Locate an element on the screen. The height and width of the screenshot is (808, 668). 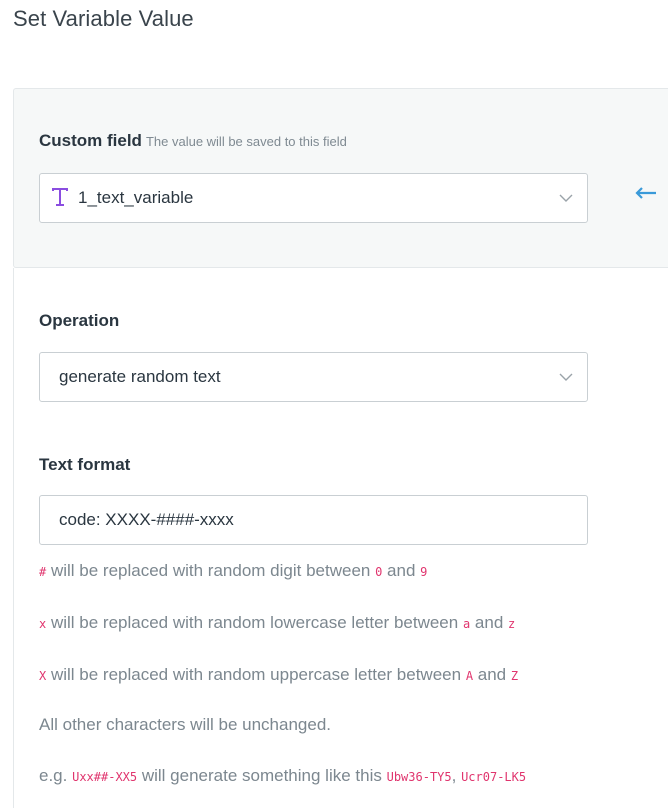
custom-field-select: 1_text_variable is located at coordinates (313, 198).